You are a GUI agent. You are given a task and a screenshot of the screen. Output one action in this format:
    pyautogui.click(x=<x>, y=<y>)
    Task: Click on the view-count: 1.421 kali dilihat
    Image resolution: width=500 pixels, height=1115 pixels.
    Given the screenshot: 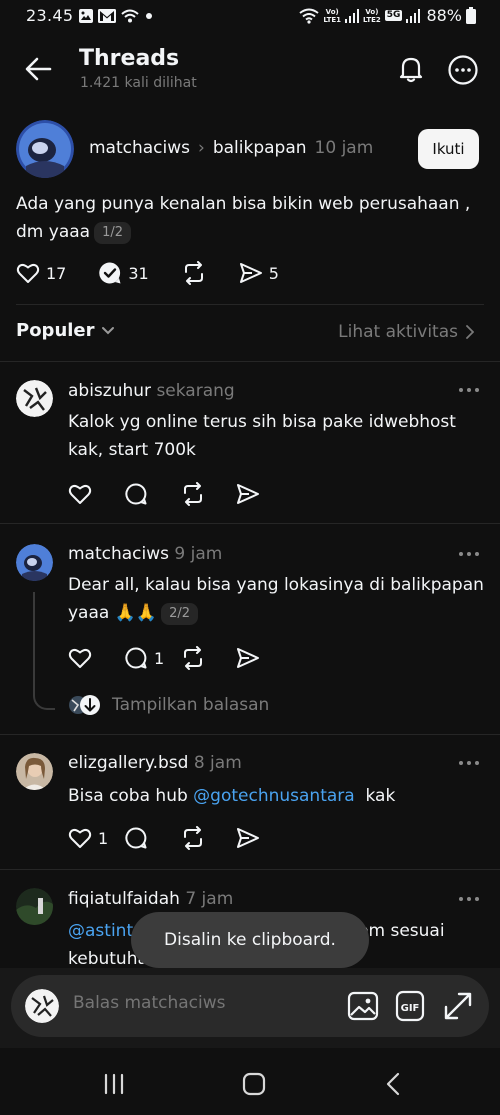 What is the action you would take?
    pyautogui.click(x=138, y=83)
    